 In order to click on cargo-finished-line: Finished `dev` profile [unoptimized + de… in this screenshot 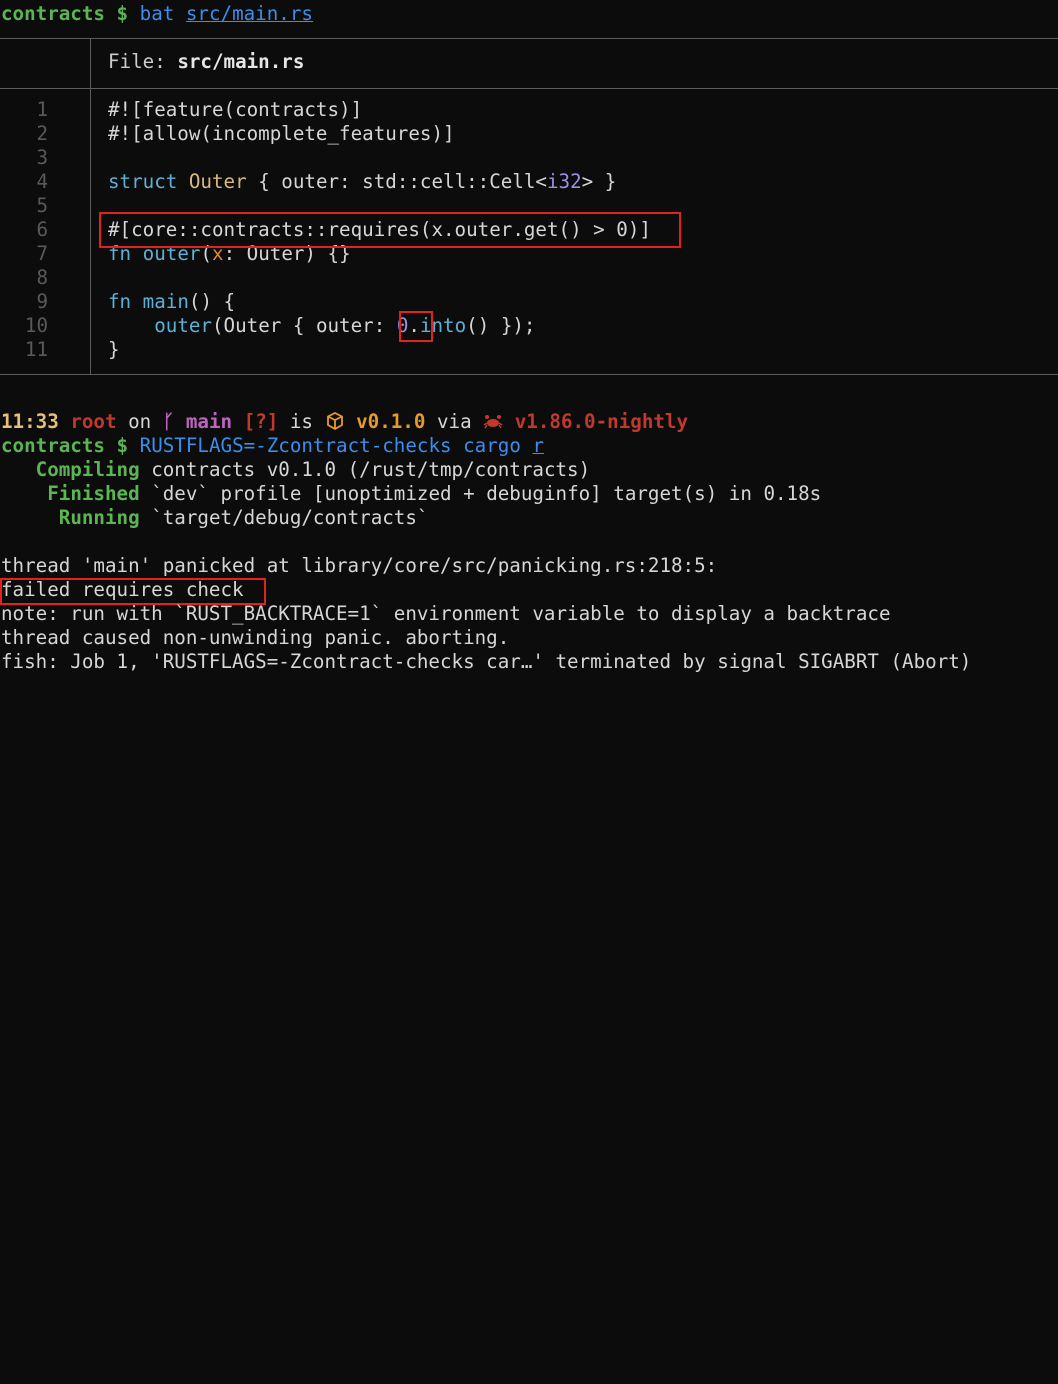, I will do `click(410, 494)`.